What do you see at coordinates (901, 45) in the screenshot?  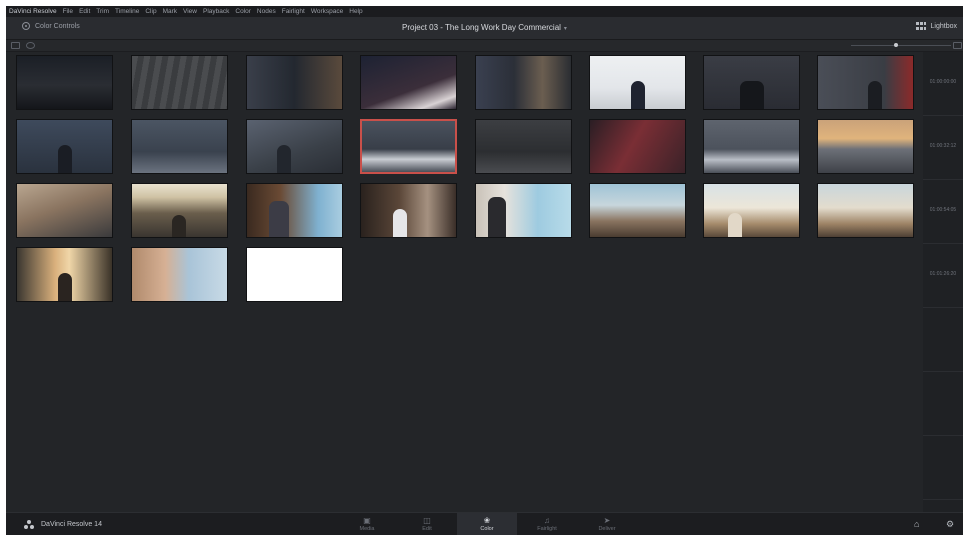 I see `zoom-slider-track` at bounding box center [901, 45].